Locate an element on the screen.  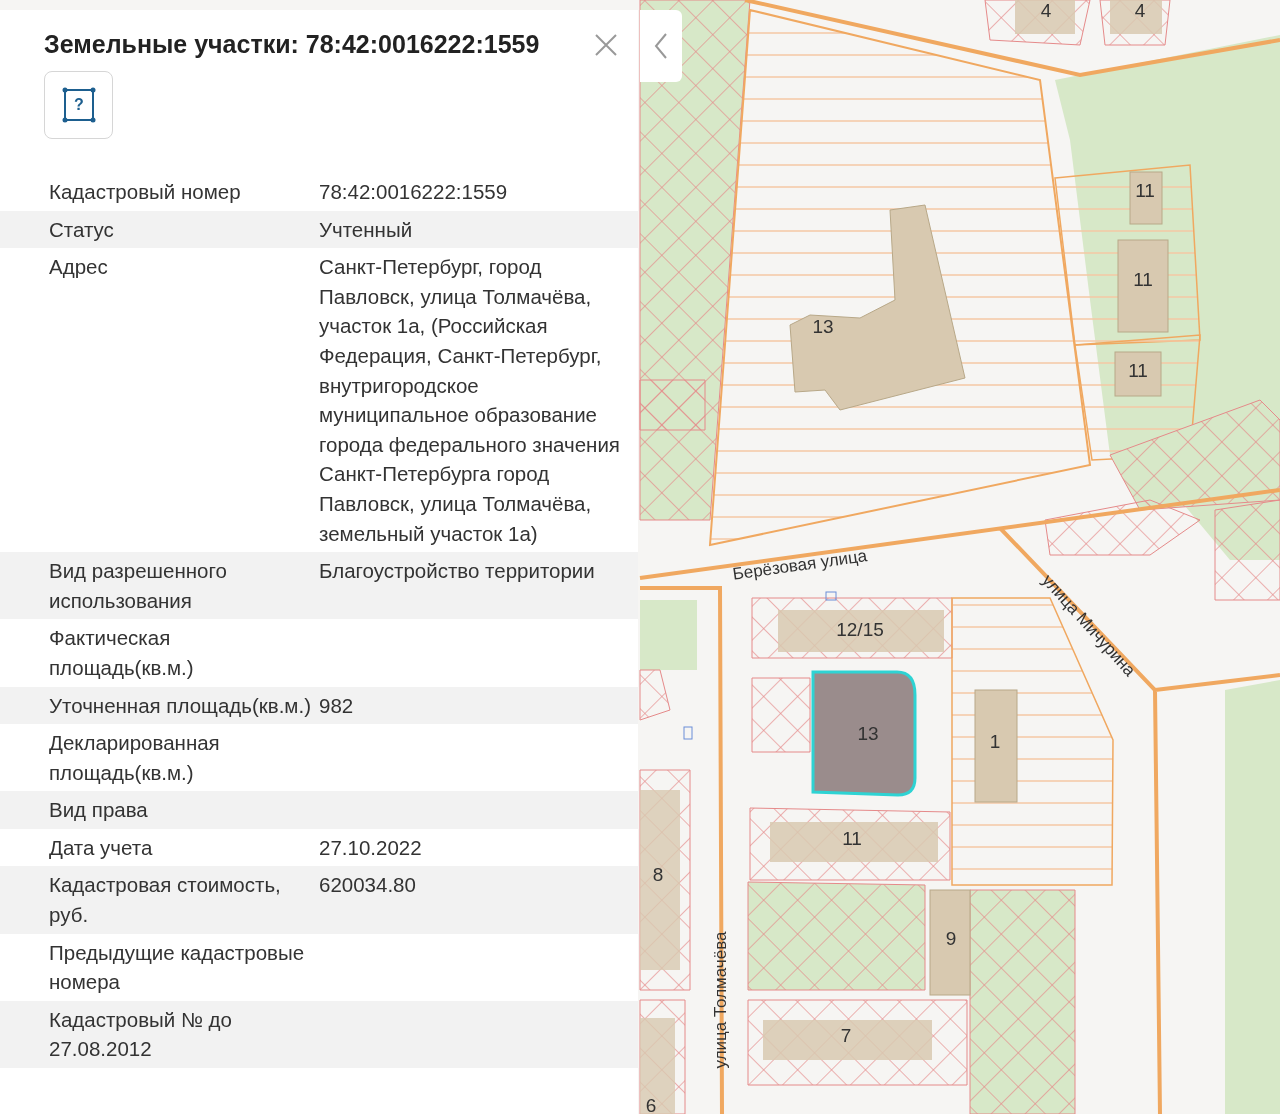
parcel-frame-icon: ? is located at coordinates (78, 105).